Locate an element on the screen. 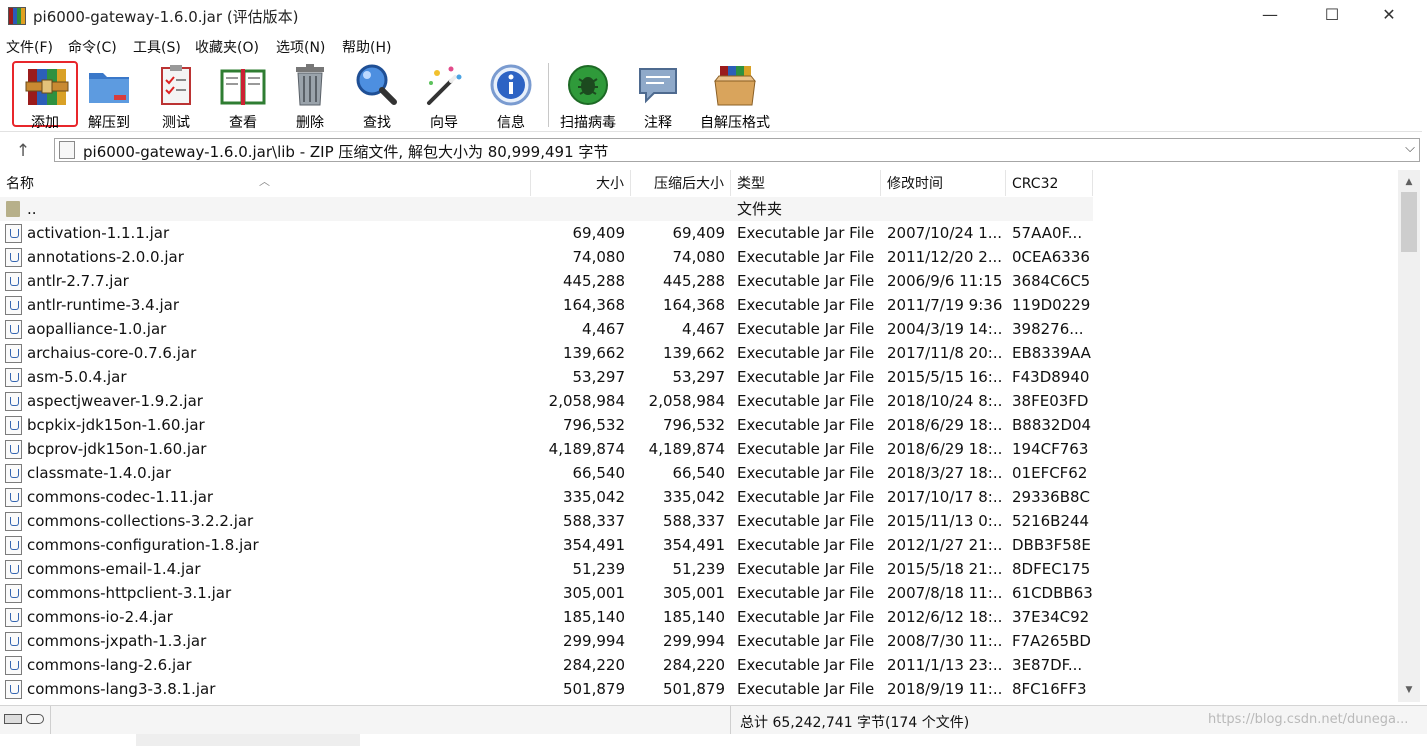 This screenshot has height=746, width=1427. up-arrow-icon: ↑ is located at coordinates (23, 151).